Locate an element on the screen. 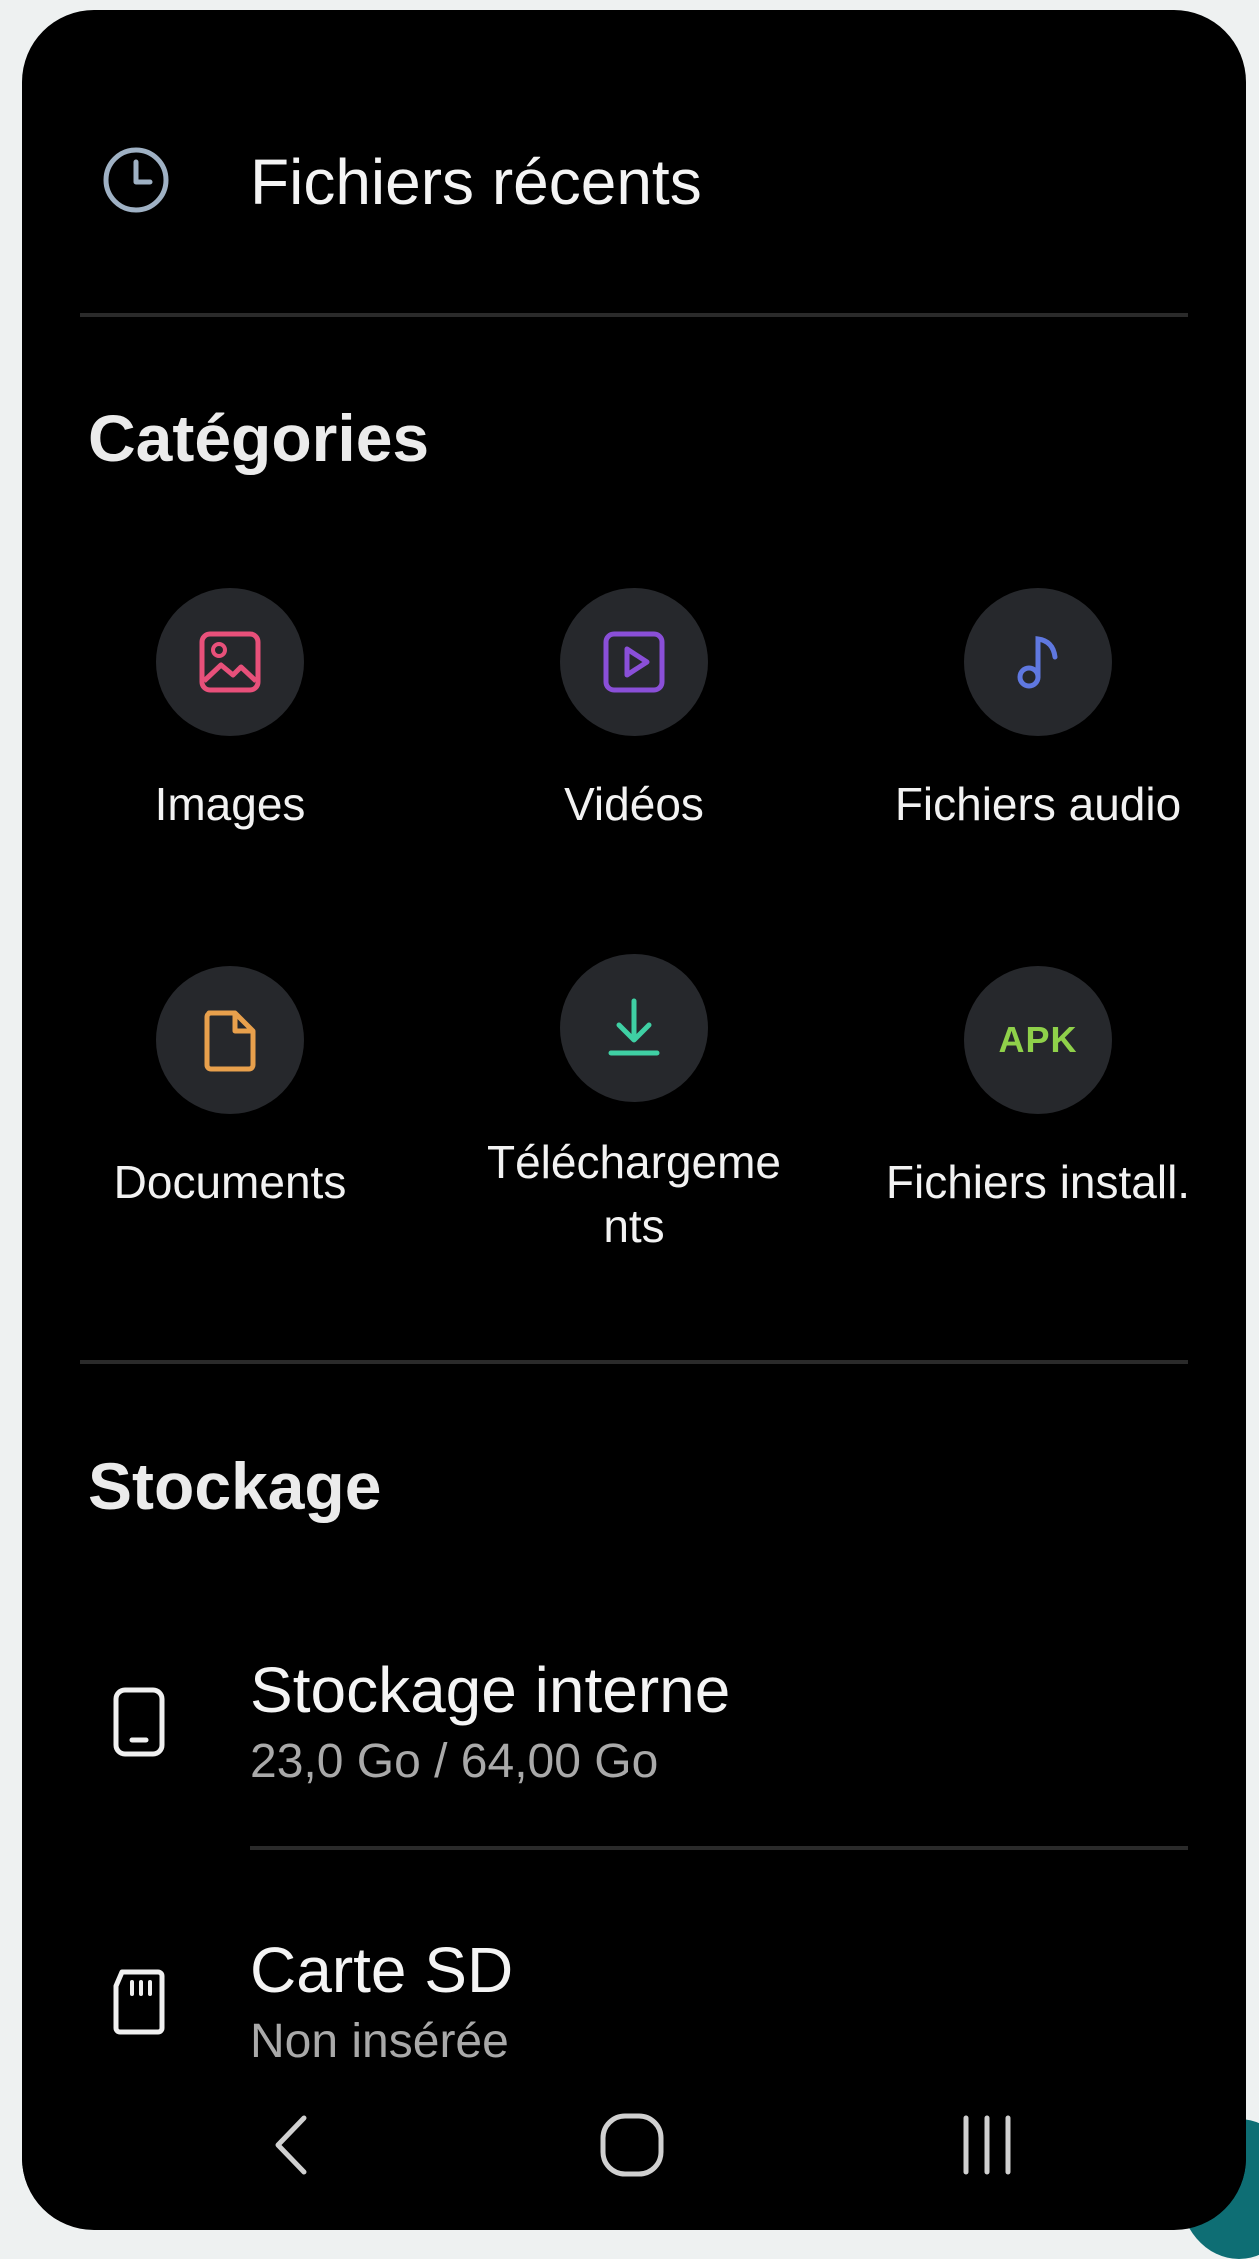 This screenshot has width=1259, height=2259. music-note-icon is located at coordinates (1037, 662).